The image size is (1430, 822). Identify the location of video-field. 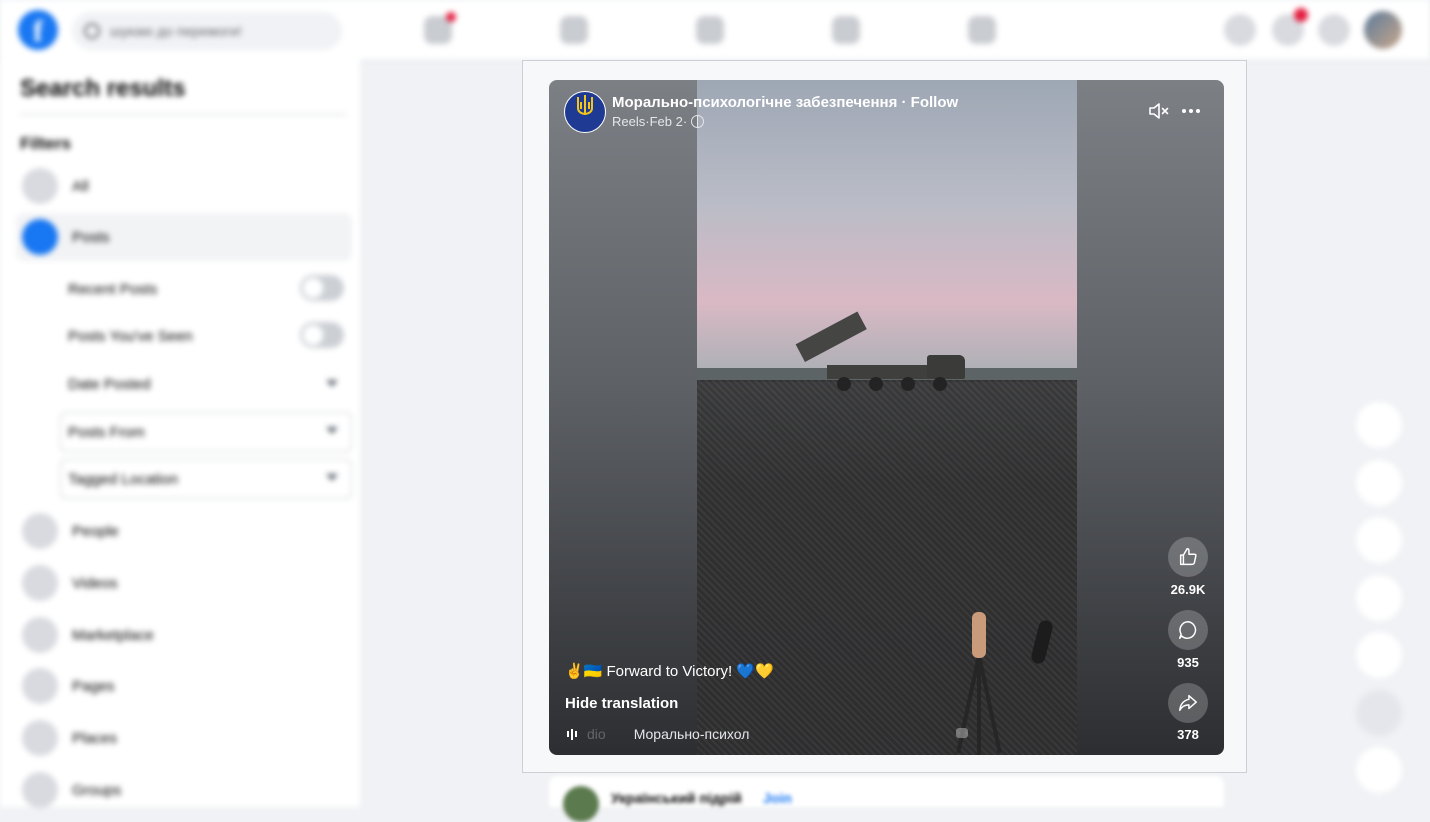
(887, 567).